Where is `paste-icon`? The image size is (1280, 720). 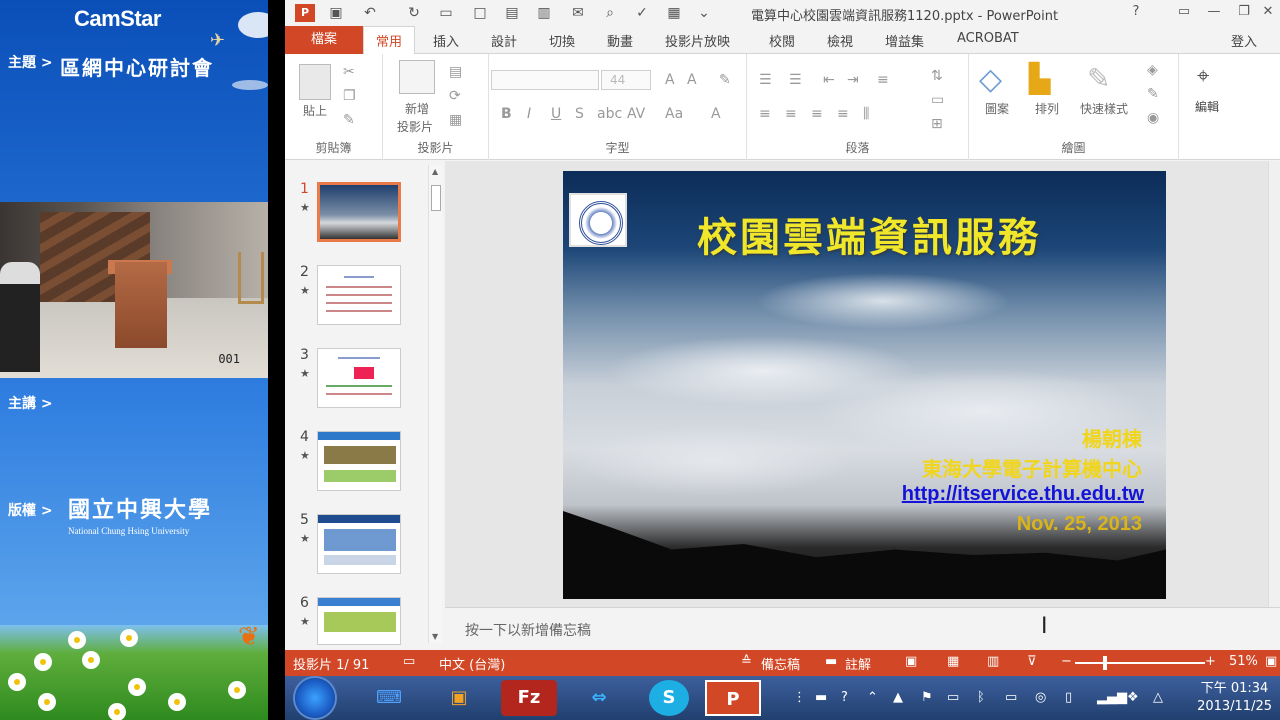 paste-icon is located at coordinates (315, 82).